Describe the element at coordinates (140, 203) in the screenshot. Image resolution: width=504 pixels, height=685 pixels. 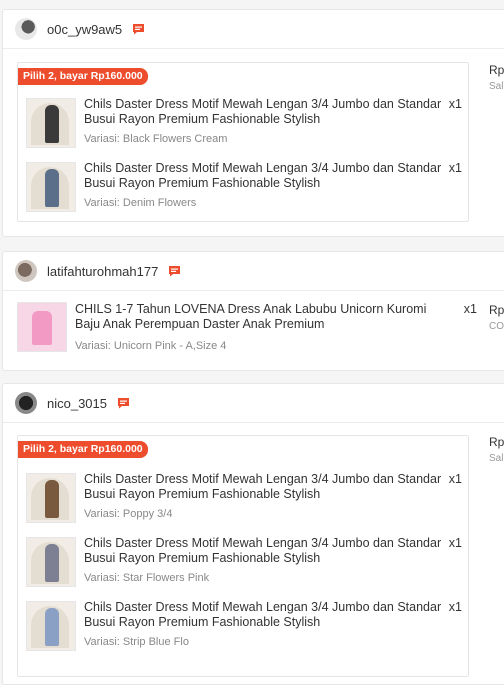
I see `product-variant: Variasi: Denim Flowers` at that location.